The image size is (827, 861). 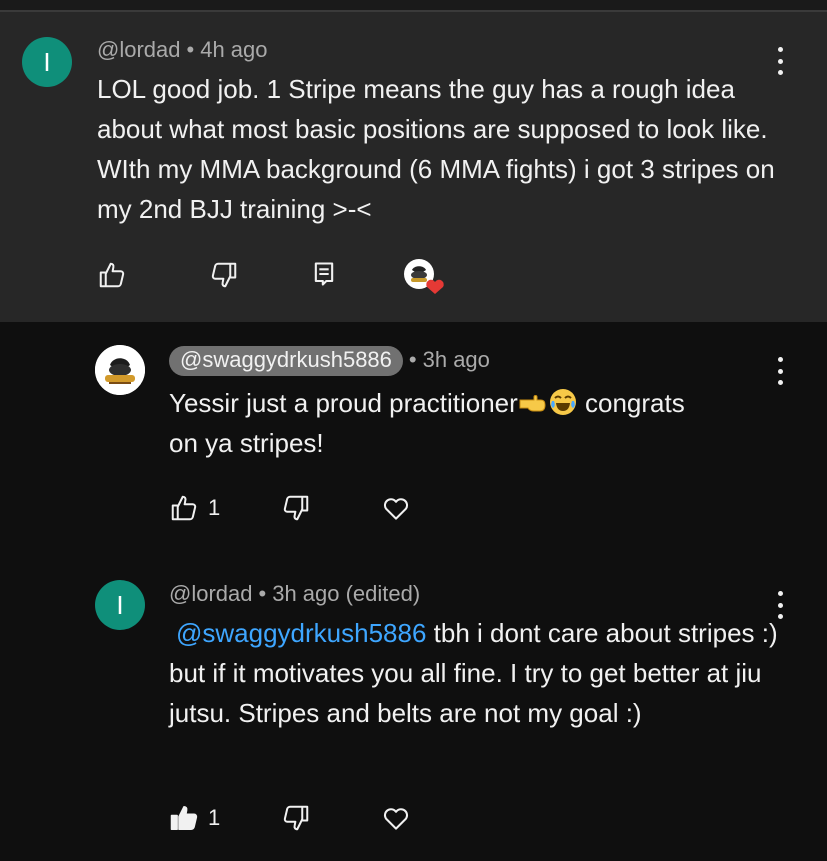 What do you see at coordinates (301, 633) in the screenshot?
I see `mention-link: @swaggydrkush5886` at bounding box center [301, 633].